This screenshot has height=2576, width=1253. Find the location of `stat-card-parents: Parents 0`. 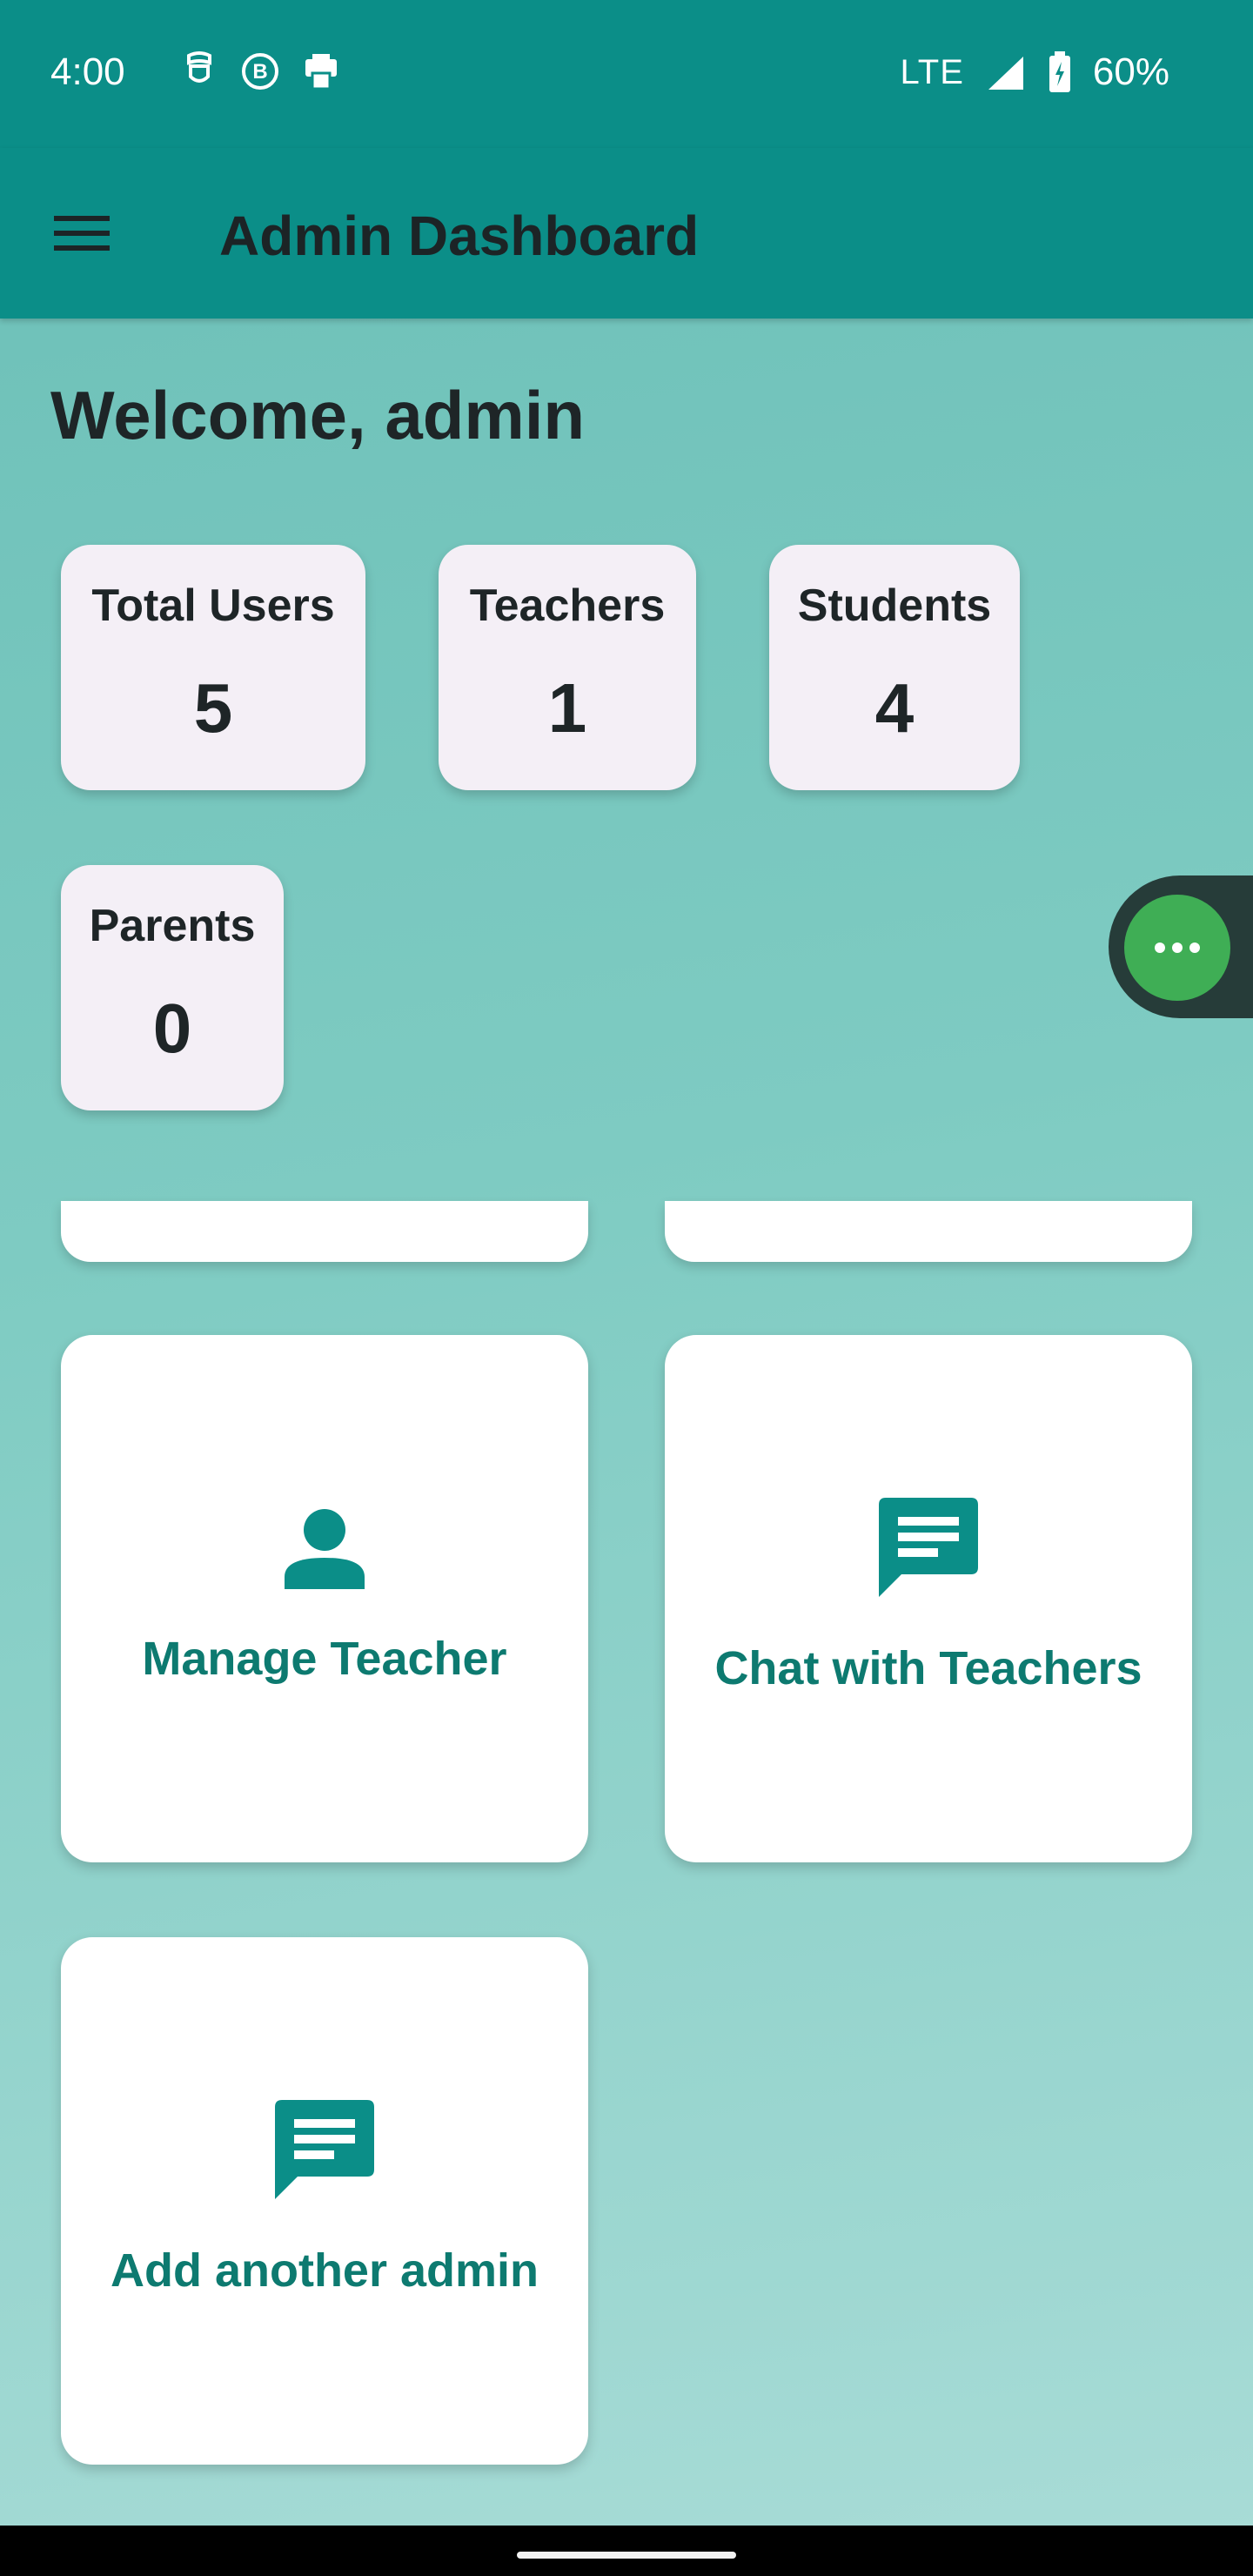

stat-card-parents: Parents 0 is located at coordinates (172, 987).